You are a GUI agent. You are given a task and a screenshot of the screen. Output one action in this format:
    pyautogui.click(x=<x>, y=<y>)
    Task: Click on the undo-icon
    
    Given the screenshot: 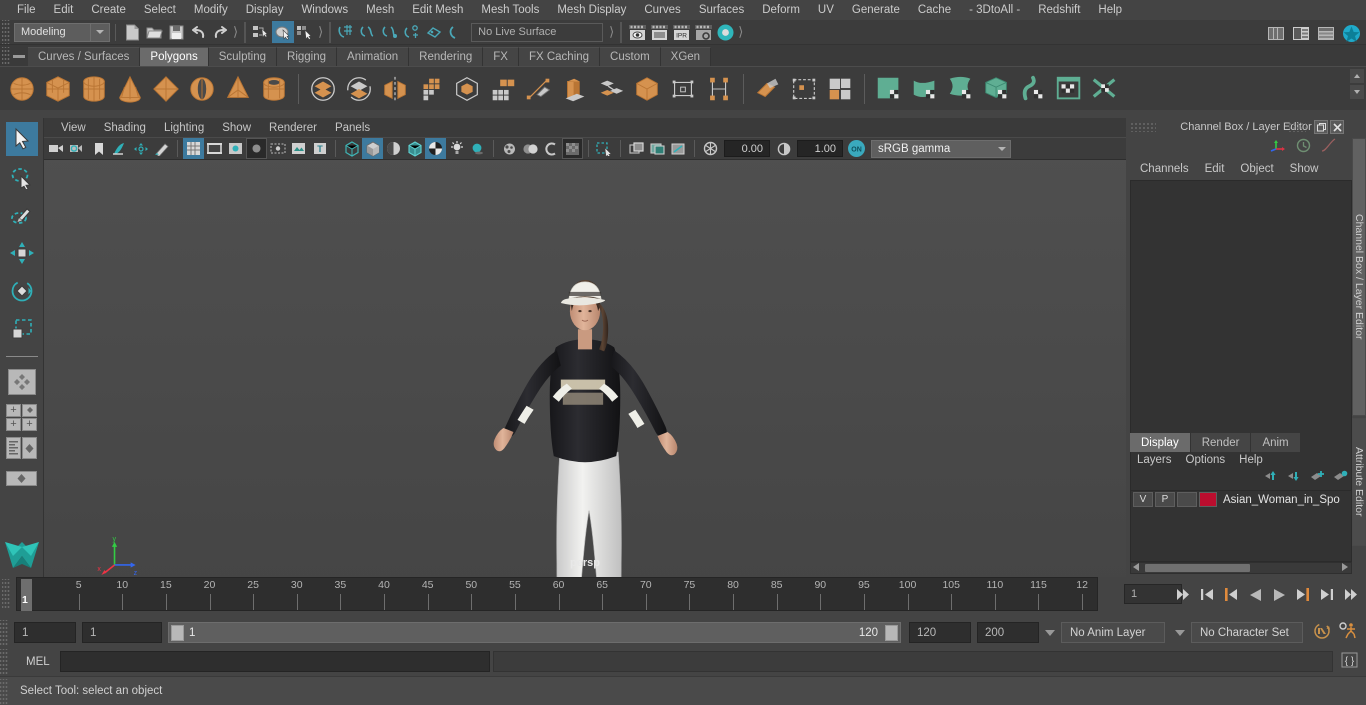 What is the action you would take?
    pyautogui.click(x=198, y=32)
    